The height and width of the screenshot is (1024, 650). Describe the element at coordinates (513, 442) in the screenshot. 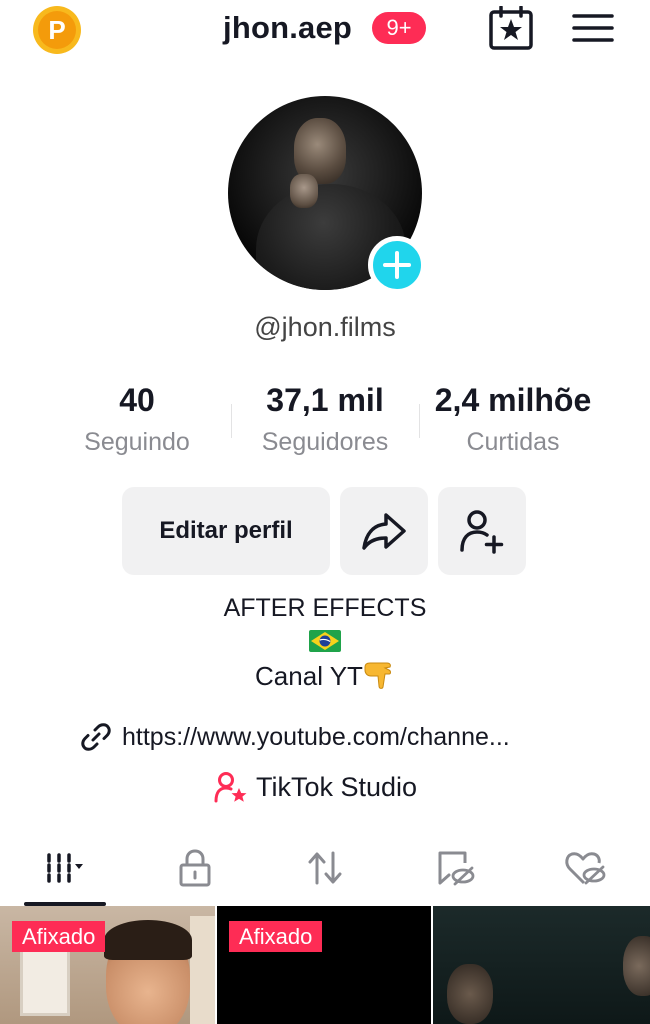

I see `stat-likes-label: Curtidas` at that location.